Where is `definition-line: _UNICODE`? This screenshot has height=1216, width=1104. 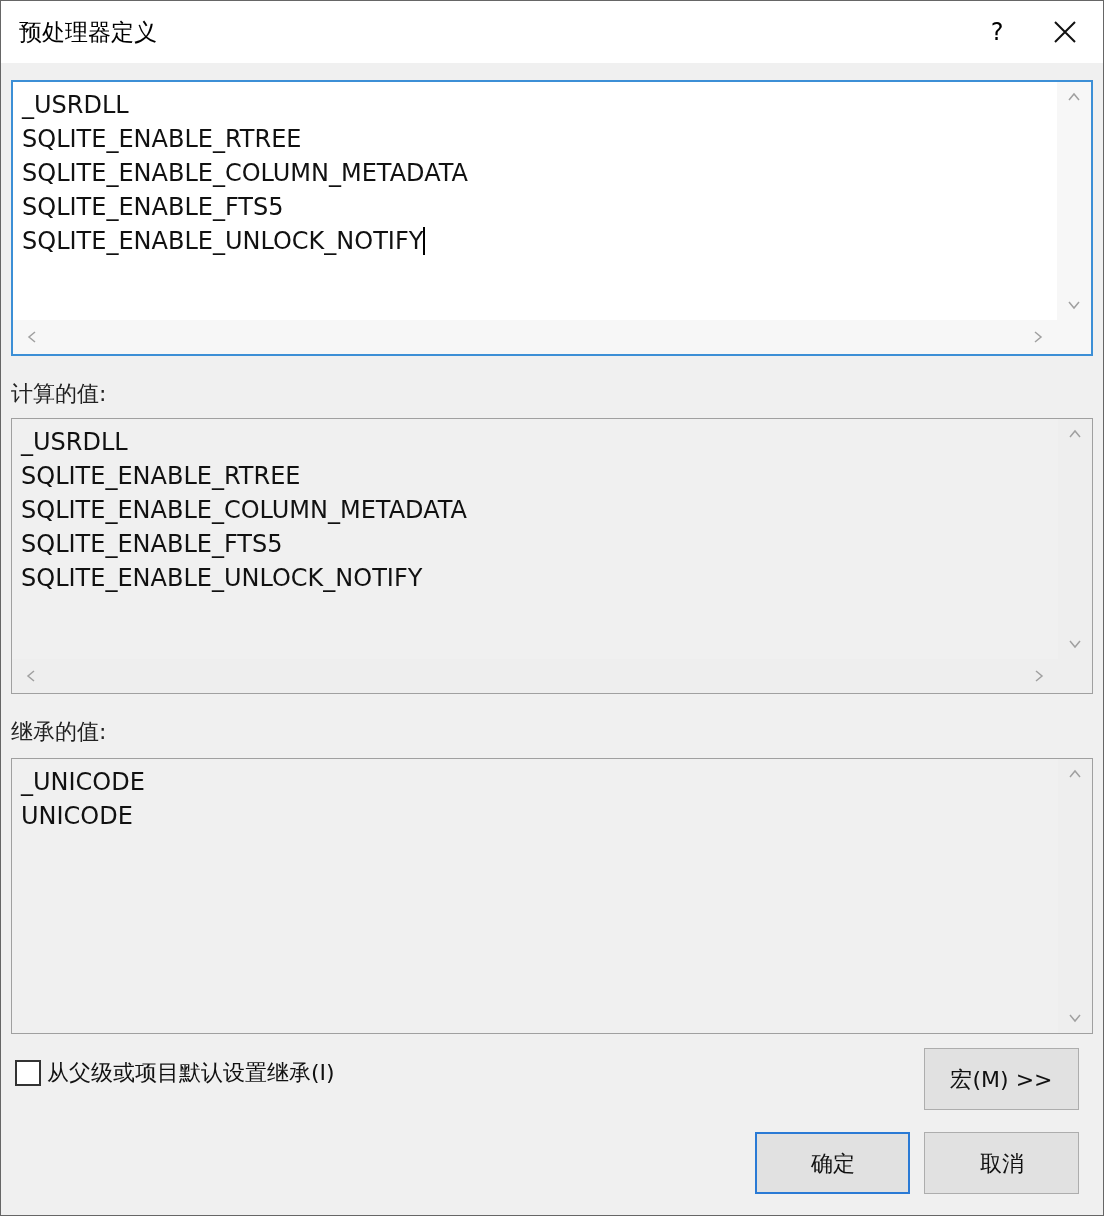 definition-line: _UNICODE is located at coordinates (83, 782).